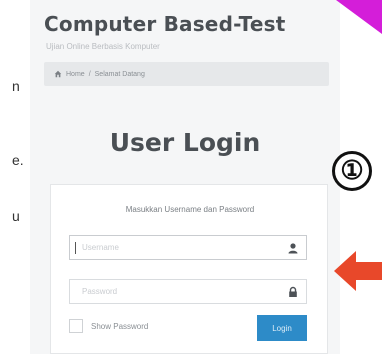 The width and height of the screenshot is (382, 354). Describe the element at coordinates (15, 177) in the screenshot. I see `left-background-strip` at that location.